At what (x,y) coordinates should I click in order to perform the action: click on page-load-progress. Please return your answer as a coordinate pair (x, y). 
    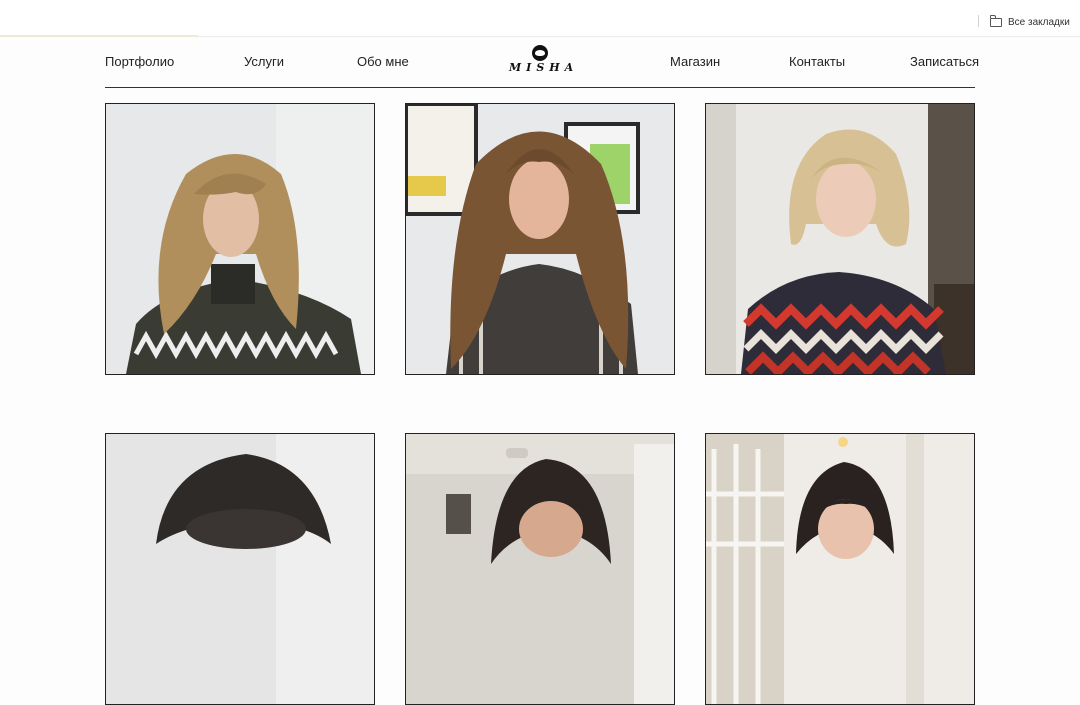
    Looking at the image, I should click on (99, 36).